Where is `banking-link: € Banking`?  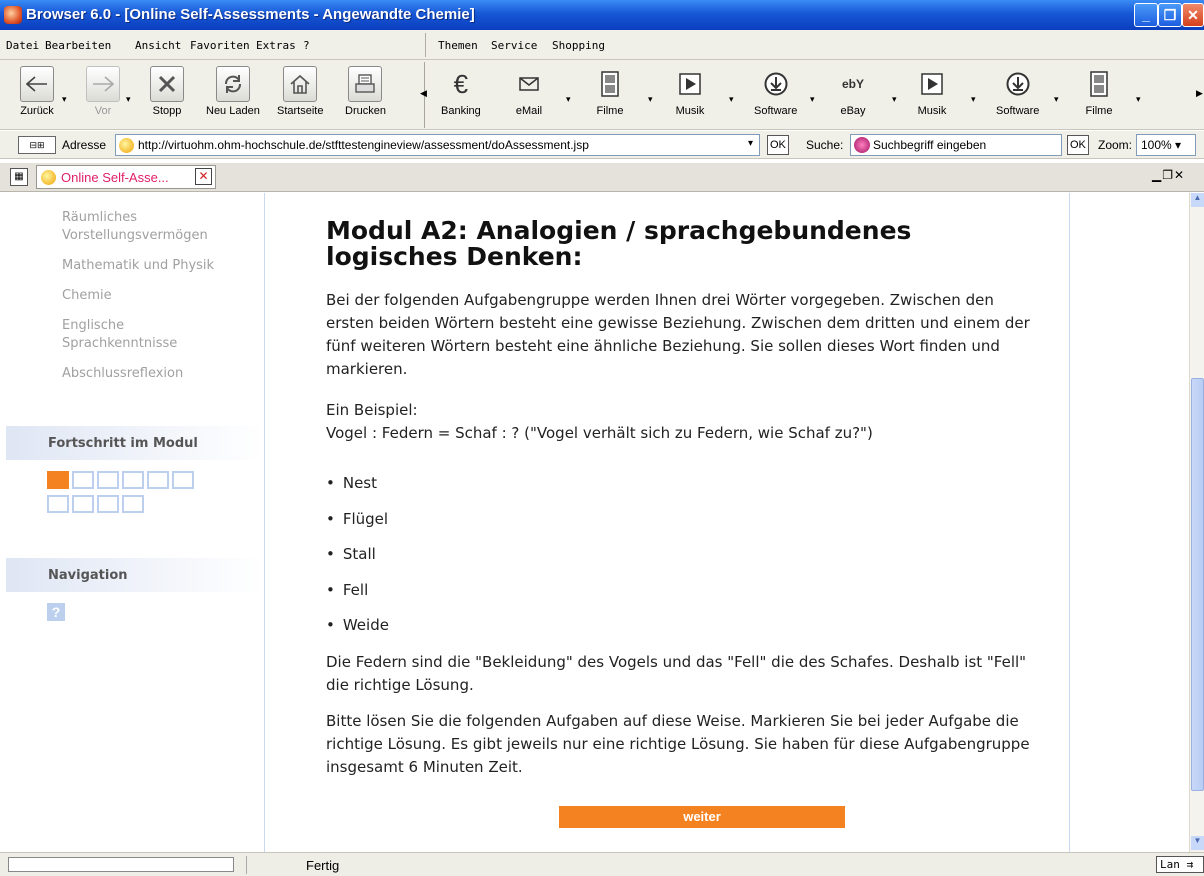
banking-link: € Banking is located at coordinates (461, 92).